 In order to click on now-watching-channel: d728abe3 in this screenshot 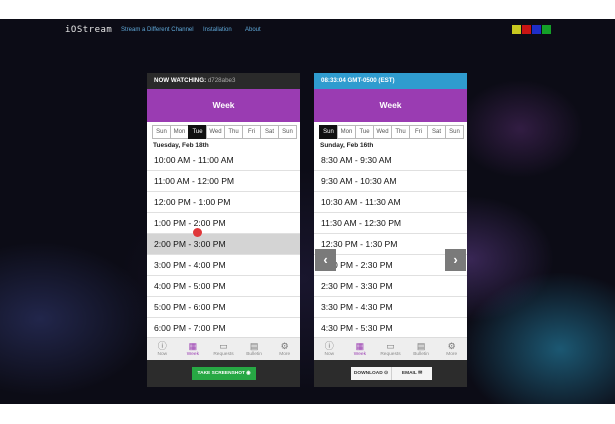, I will do `click(221, 80)`.